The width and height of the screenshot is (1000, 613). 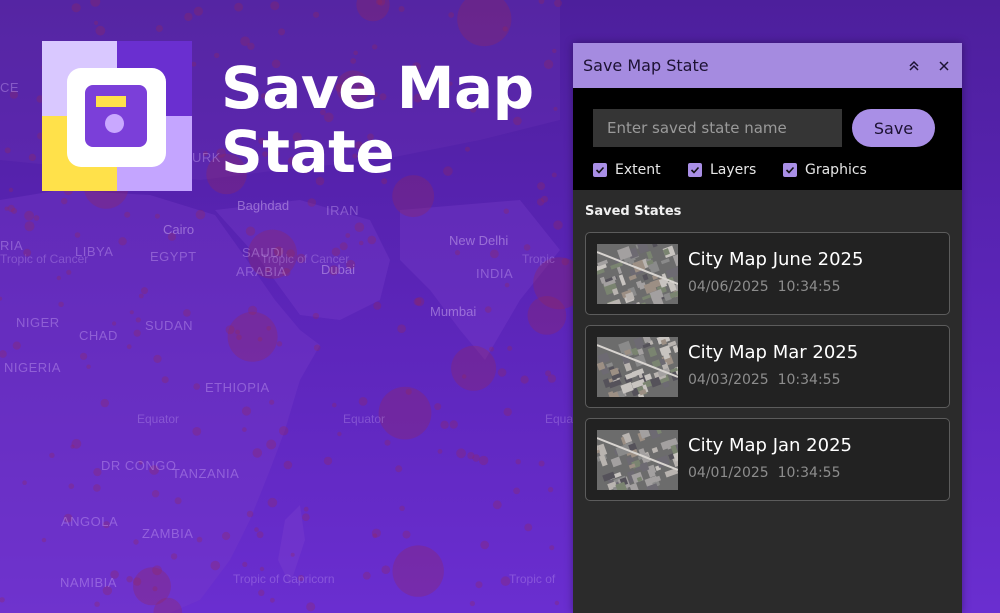 I want to click on saved-state-item: City Map Jan 2025 04/01/2025 10:34:55, so click(x=767, y=459).